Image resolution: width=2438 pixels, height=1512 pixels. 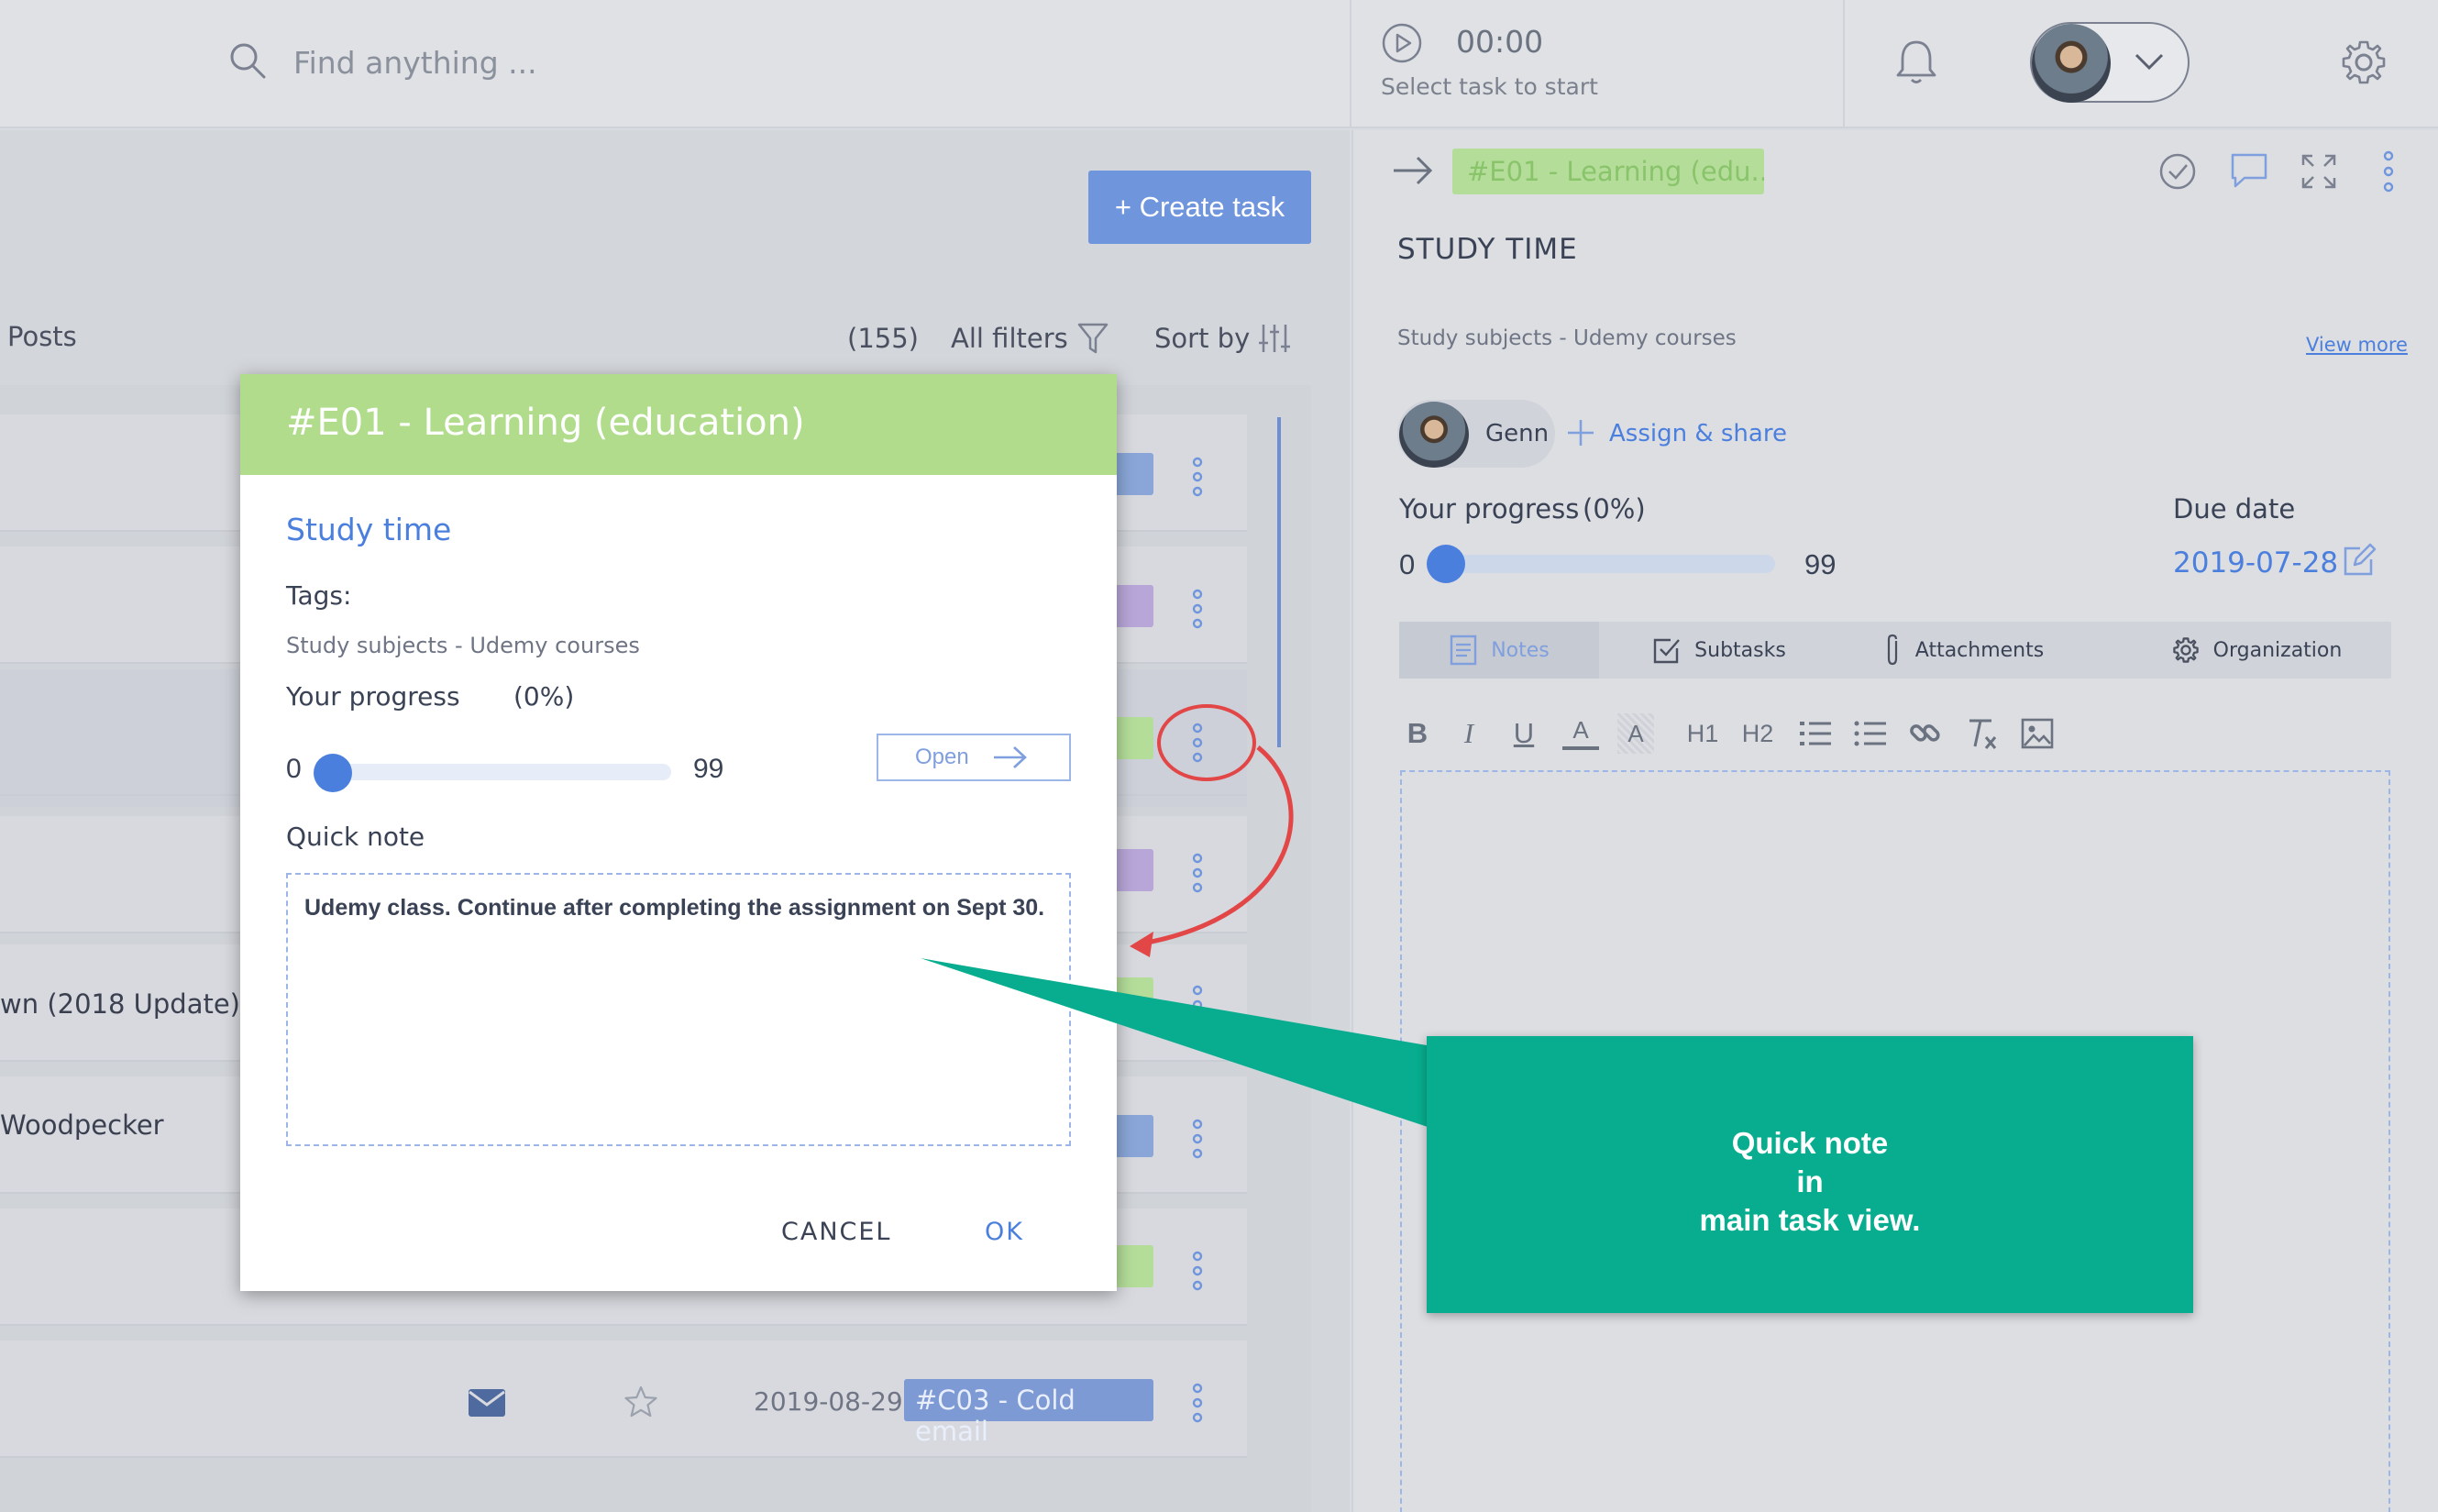 What do you see at coordinates (1418, 733) in the screenshot?
I see `bold-button: B` at bounding box center [1418, 733].